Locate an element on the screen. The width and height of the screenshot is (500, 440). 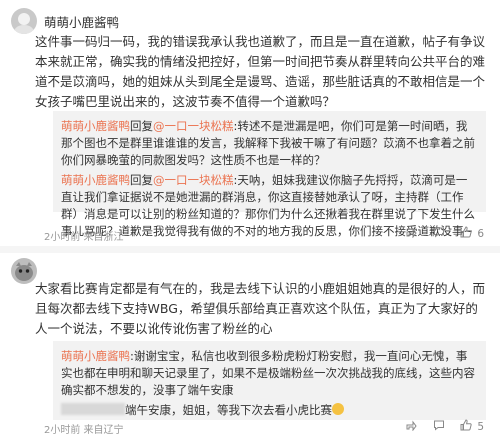
reply-text: 端午安康，姐姐，等我下次去看小虎比赛 is located at coordinates (228, 410).